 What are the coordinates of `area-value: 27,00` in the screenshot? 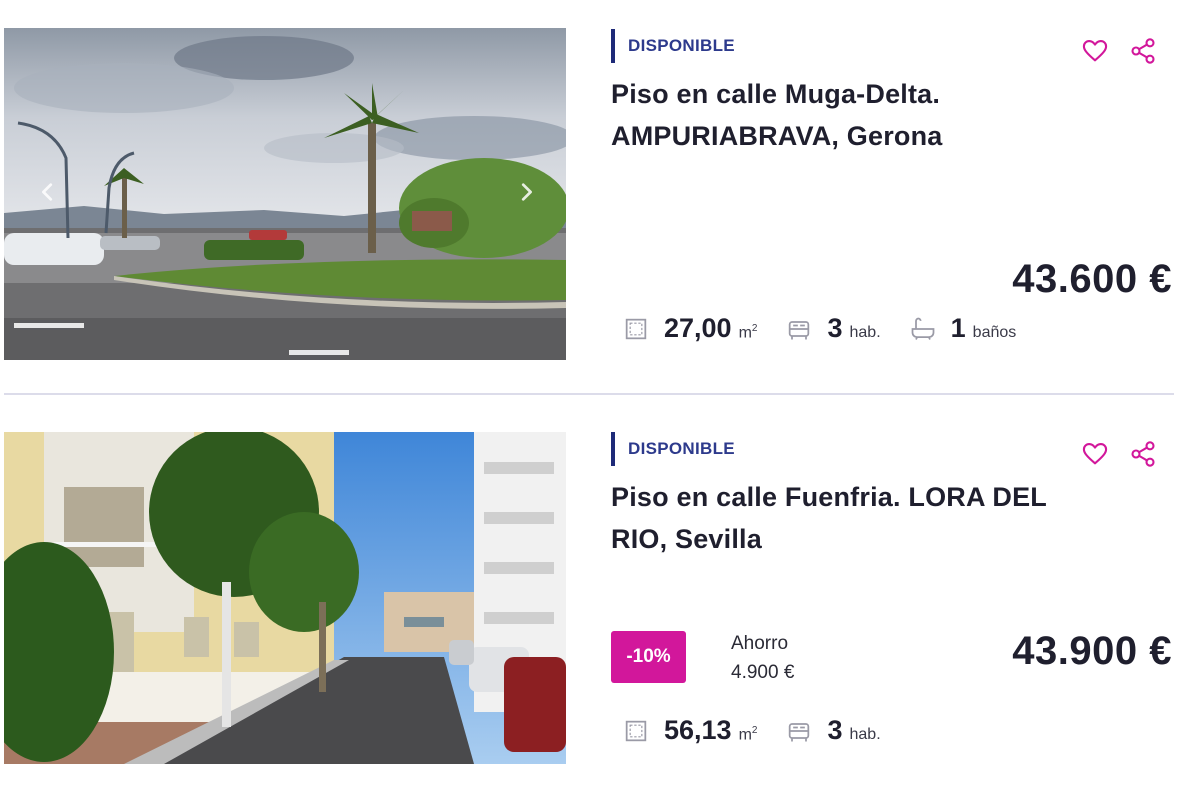 It's located at (698, 328).